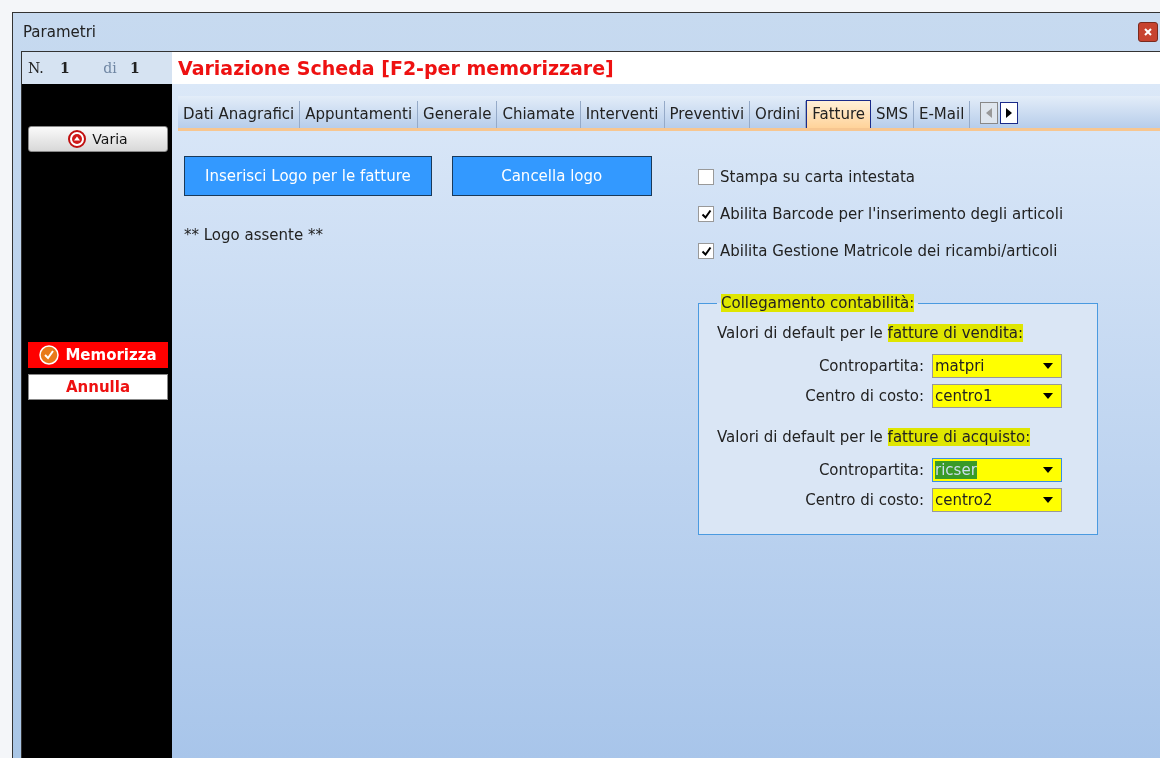 This screenshot has width=1160, height=758. Describe the element at coordinates (818, 303) in the screenshot. I see `panel-title: Collegamento contabilità:` at that location.